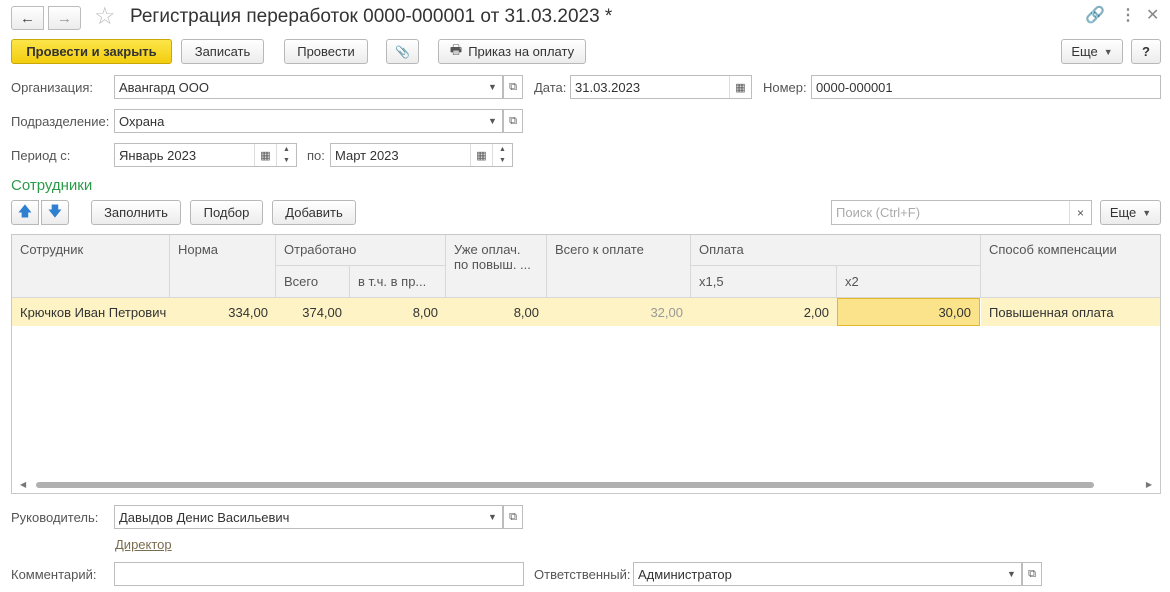 Image resolution: width=1170 pixels, height=592 pixels. Describe the element at coordinates (226, 212) in the screenshot. I see `pick-button: Подбор` at that location.